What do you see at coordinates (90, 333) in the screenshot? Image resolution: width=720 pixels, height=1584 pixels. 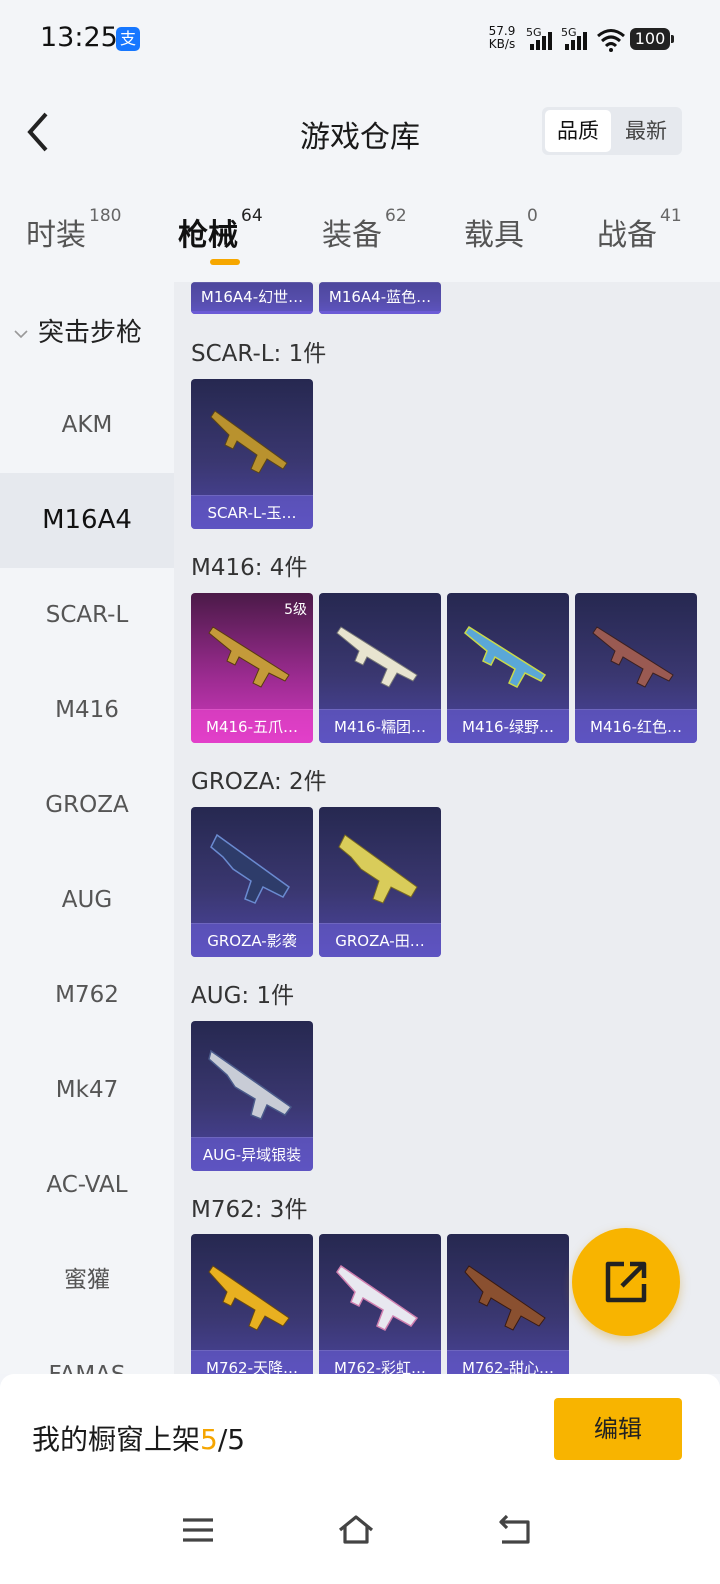 I see `sidebar-group-label: 突击步枪` at bounding box center [90, 333].